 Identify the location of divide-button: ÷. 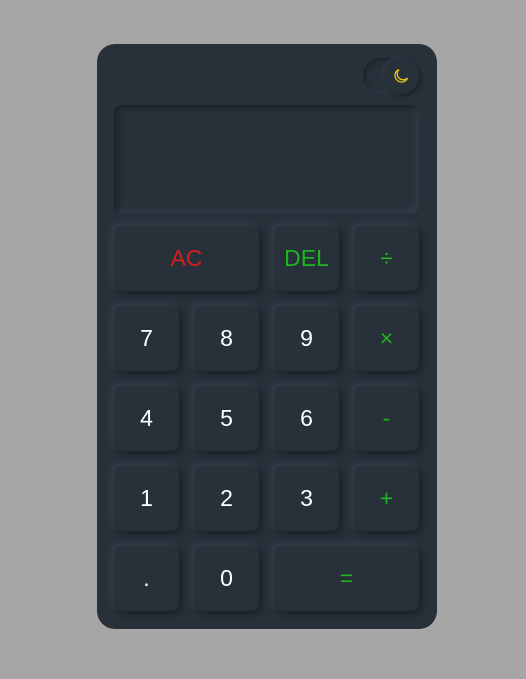
(386, 258).